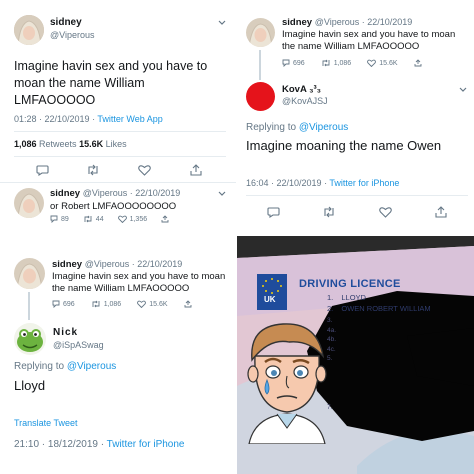 This screenshot has height=474, width=474. I want to click on frog-icon, so click(30, 339).